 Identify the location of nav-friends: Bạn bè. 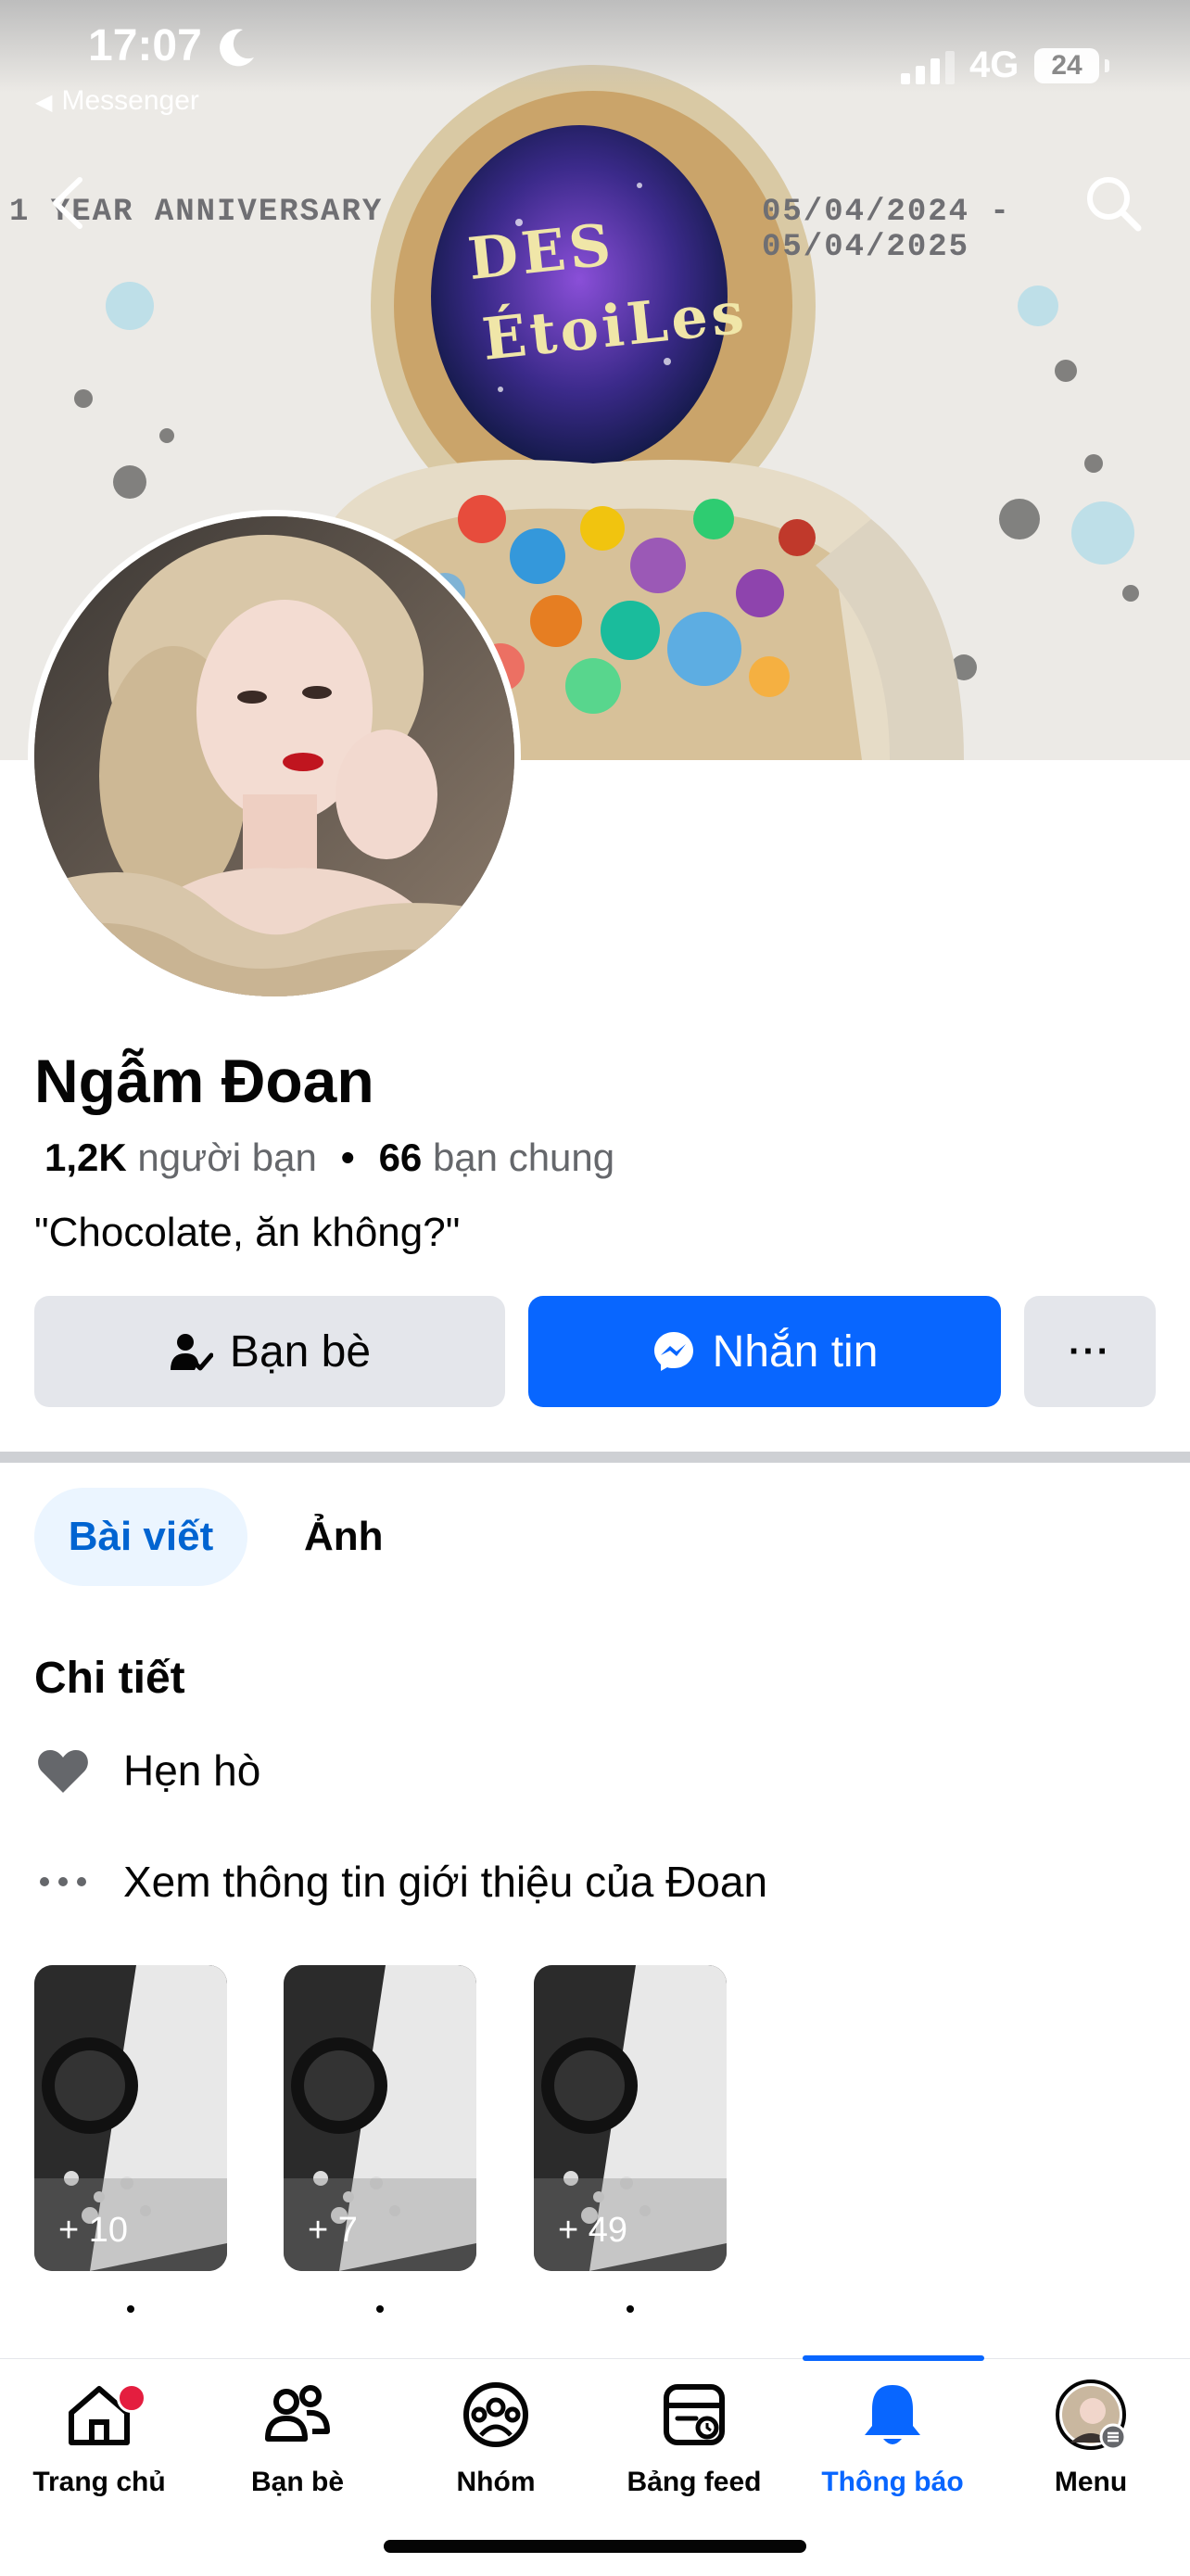
(297, 2438).